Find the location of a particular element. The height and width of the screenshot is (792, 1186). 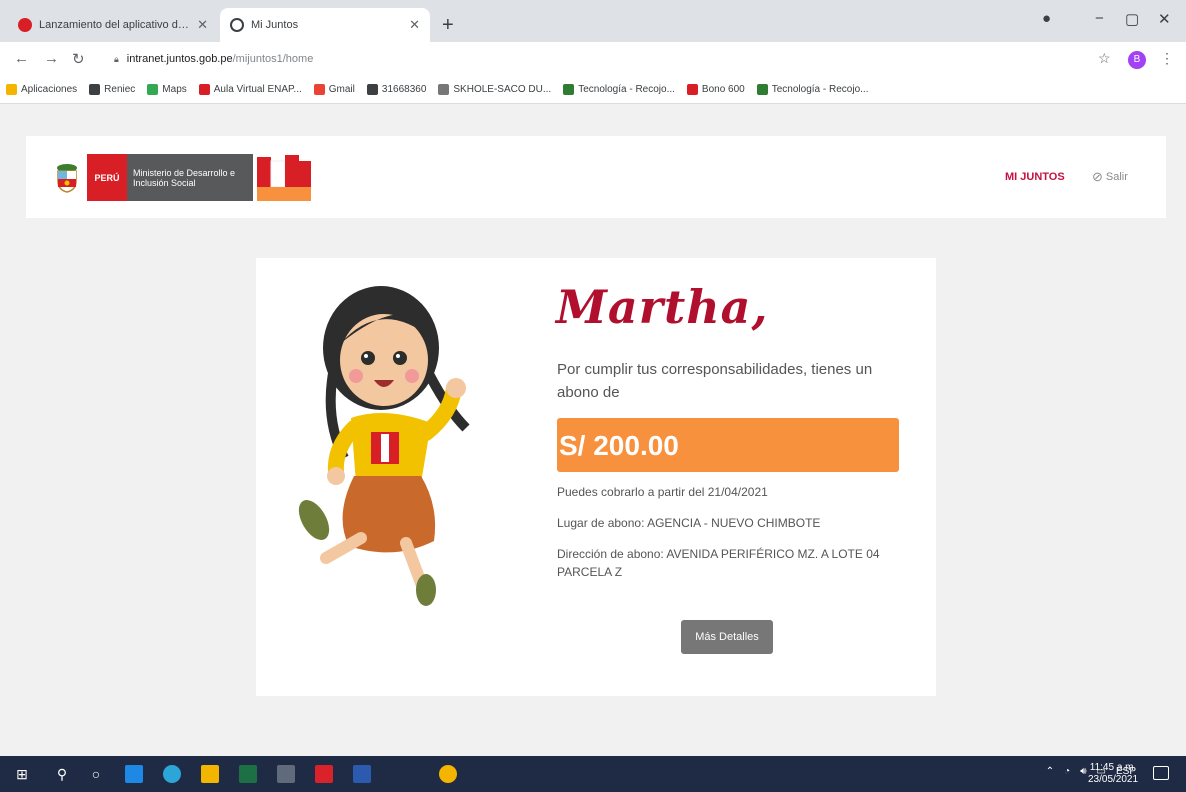

lock-icon: 🔒︎ is located at coordinates (116, 58).